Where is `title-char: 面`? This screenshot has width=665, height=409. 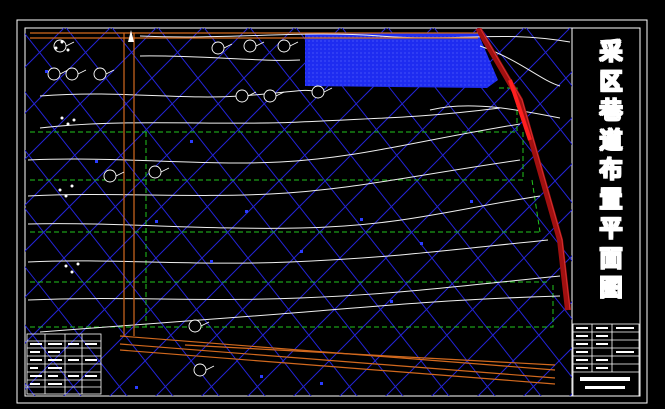 title-char: 面 is located at coordinates (611, 258).